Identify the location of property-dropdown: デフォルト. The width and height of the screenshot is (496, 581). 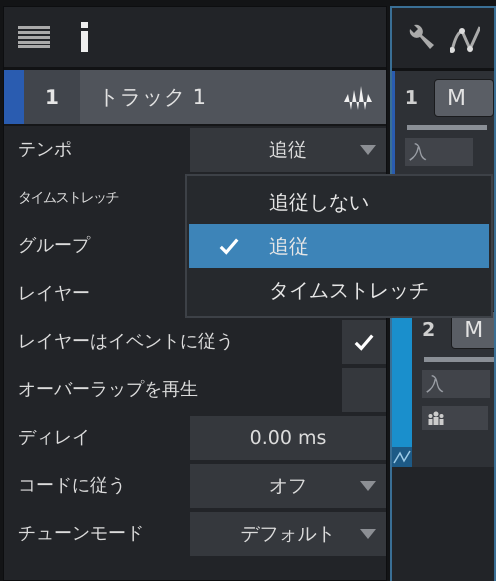
(288, 534).